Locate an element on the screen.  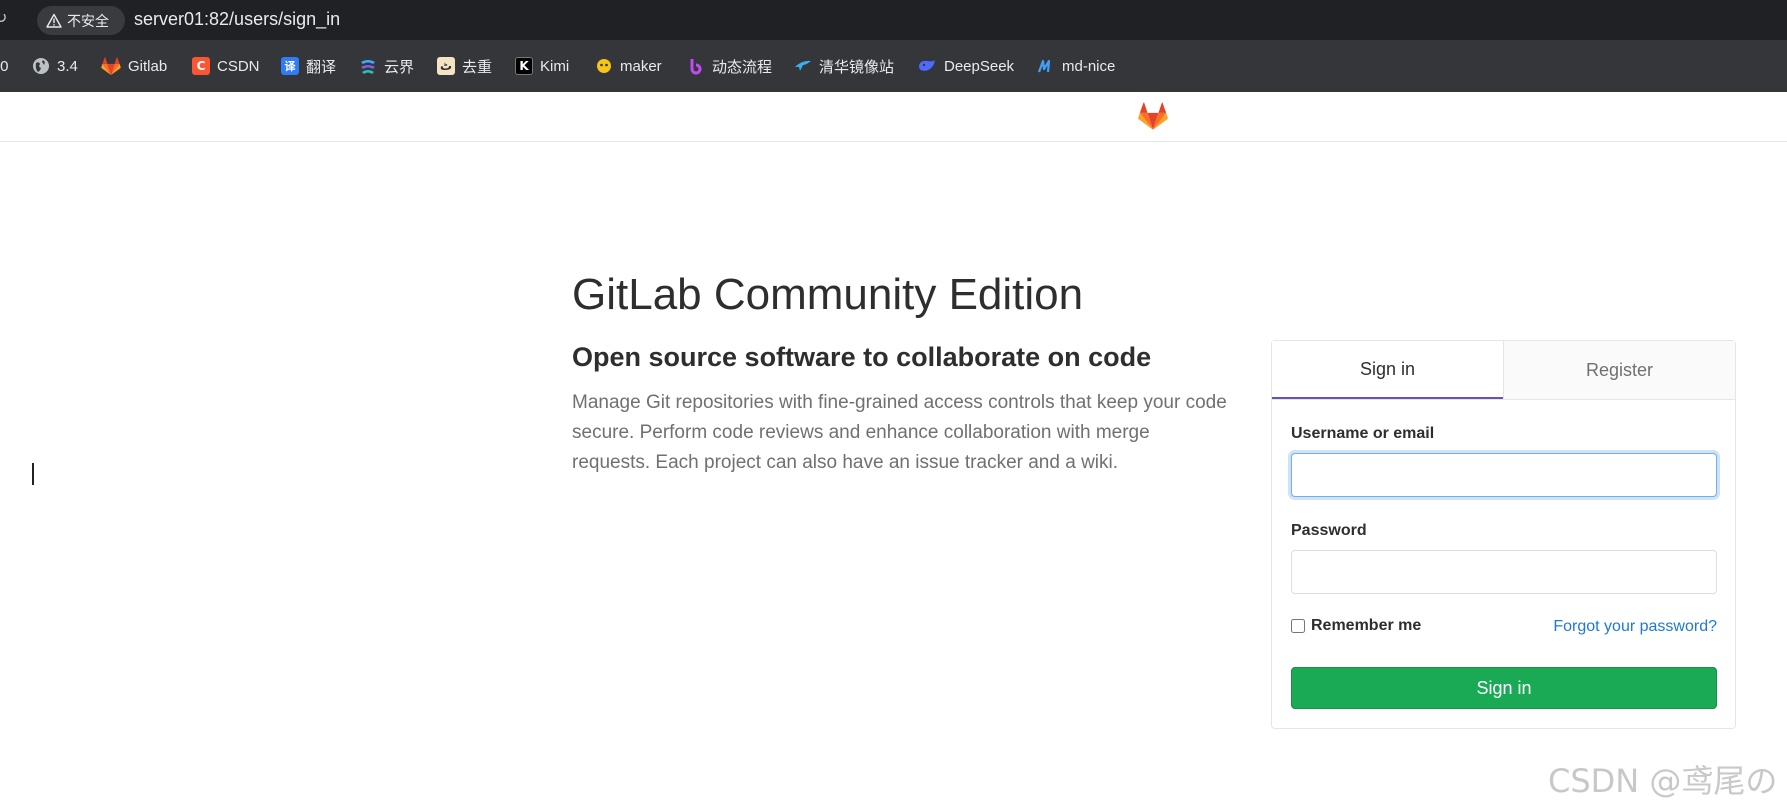
bookmark-item: .0 is located at coordinates (4, 66).